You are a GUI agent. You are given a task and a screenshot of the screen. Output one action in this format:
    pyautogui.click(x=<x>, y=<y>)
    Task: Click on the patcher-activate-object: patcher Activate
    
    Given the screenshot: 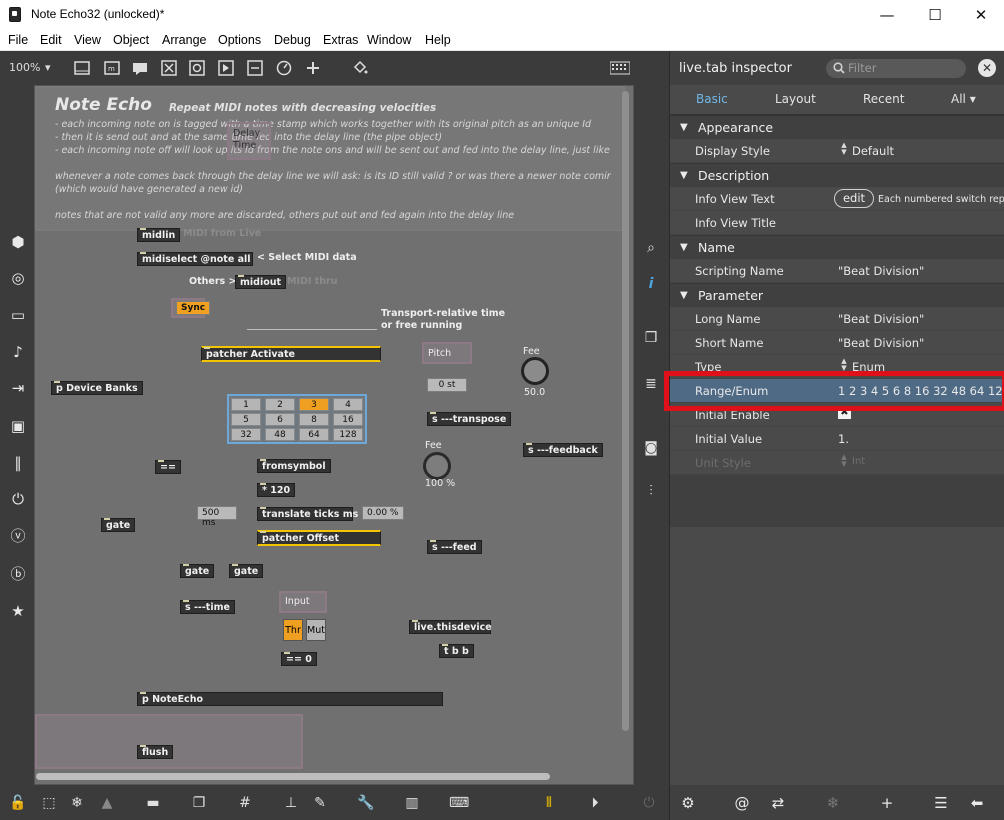 What is the action you would take?
    pyautogui.click(x=291, y=354)
    